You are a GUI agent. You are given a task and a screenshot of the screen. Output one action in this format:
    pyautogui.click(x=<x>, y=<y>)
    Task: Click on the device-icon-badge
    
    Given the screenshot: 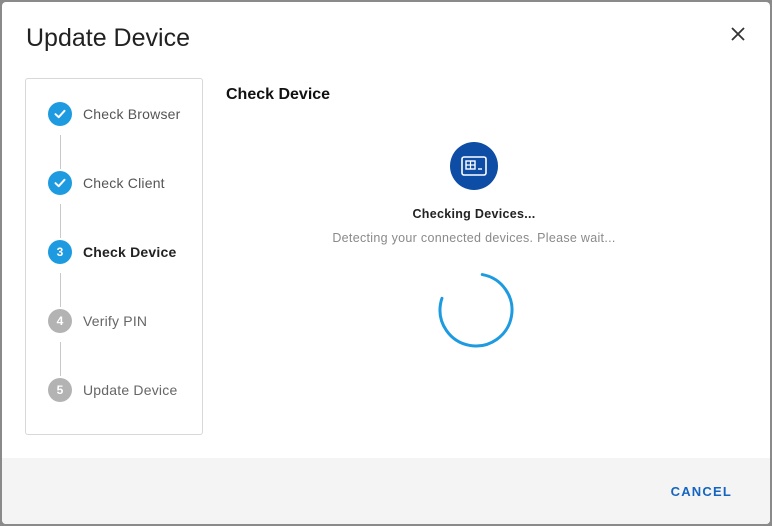 What is the action you would take?
    pyautogui.click(x=474, y=166)
    